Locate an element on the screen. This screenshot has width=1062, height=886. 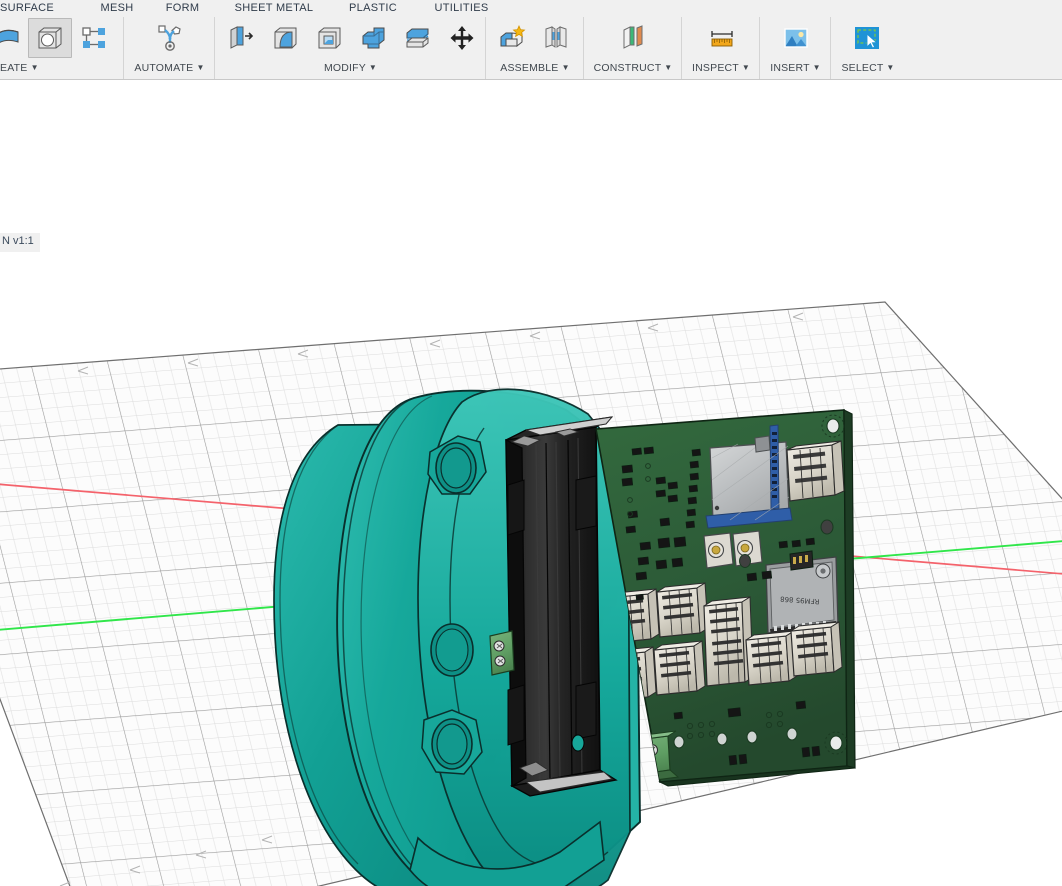
split-face-icon is located at coordinates (417, 38).